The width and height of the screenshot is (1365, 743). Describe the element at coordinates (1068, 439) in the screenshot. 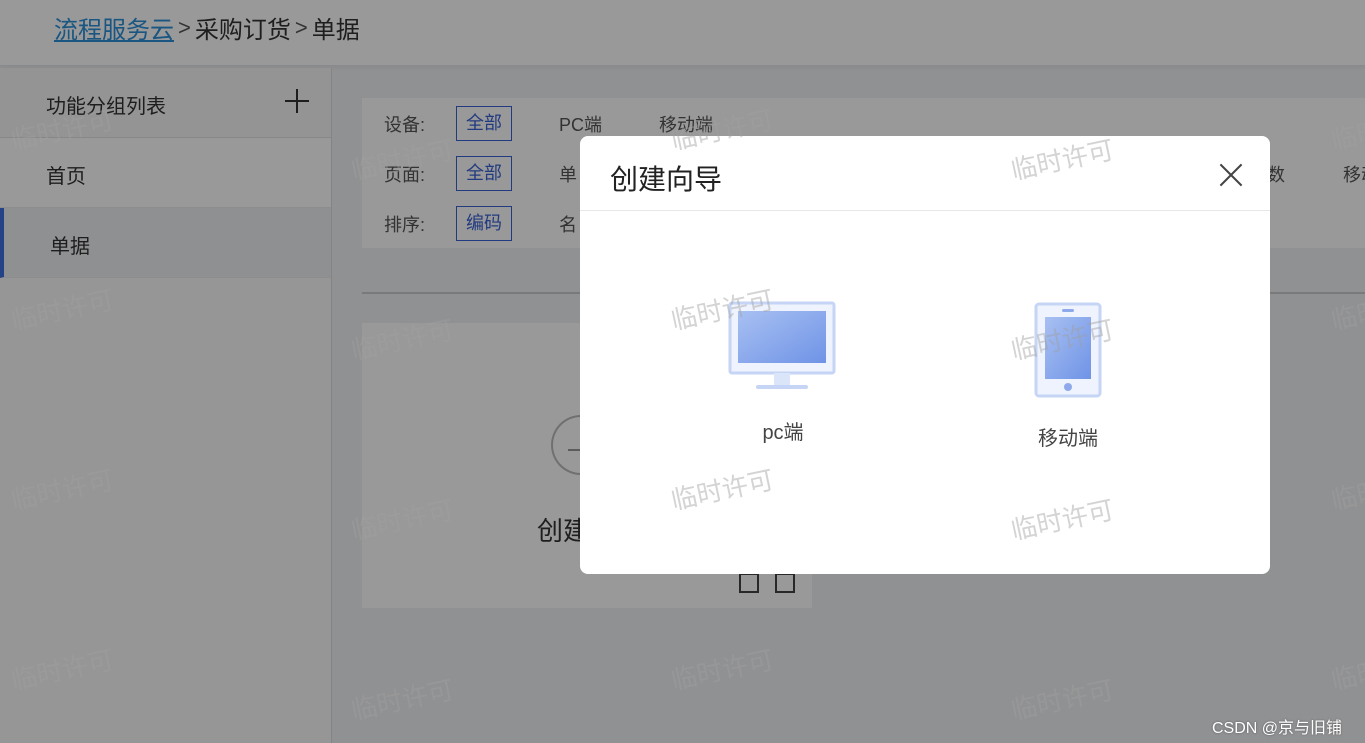

I see `choice-label: 移动端` at that location.